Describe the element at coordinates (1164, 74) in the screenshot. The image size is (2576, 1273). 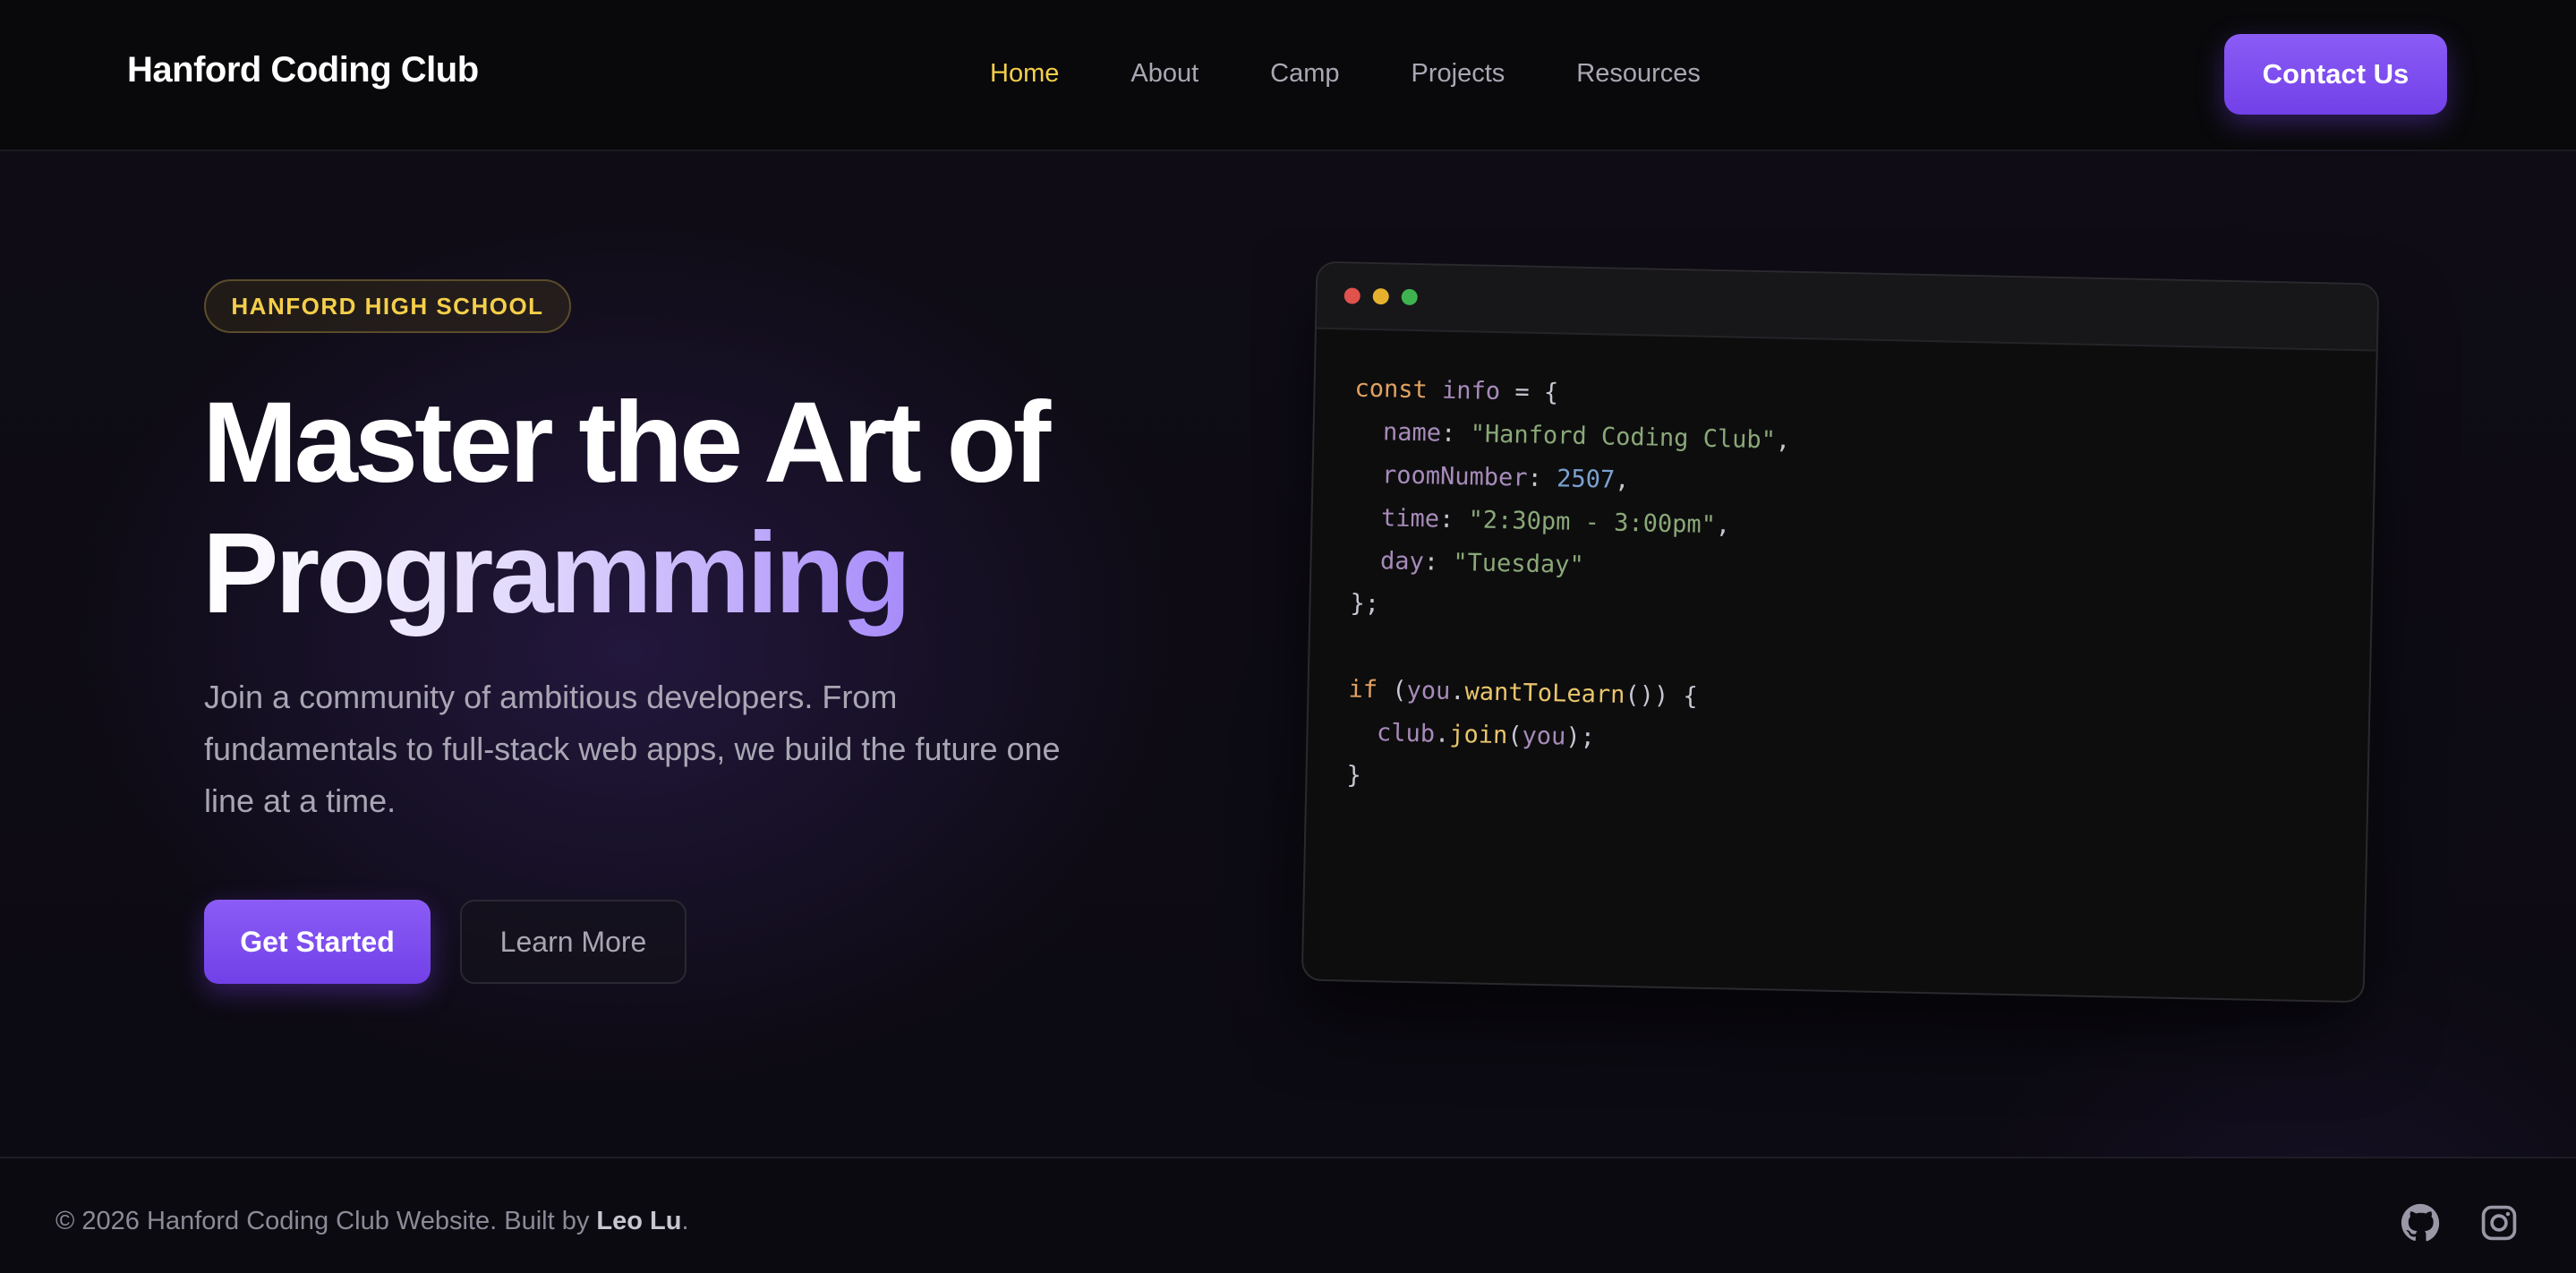
I see `nav-link-about: About` at that location.